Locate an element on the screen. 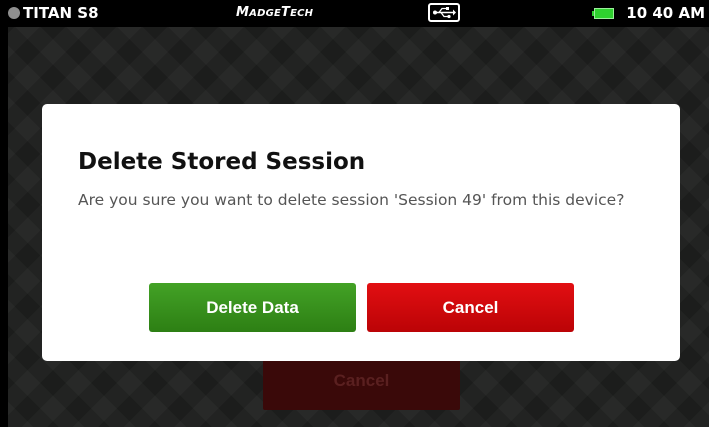  dialog-title: Delete Stored Session is located at coordinates (222, 162).